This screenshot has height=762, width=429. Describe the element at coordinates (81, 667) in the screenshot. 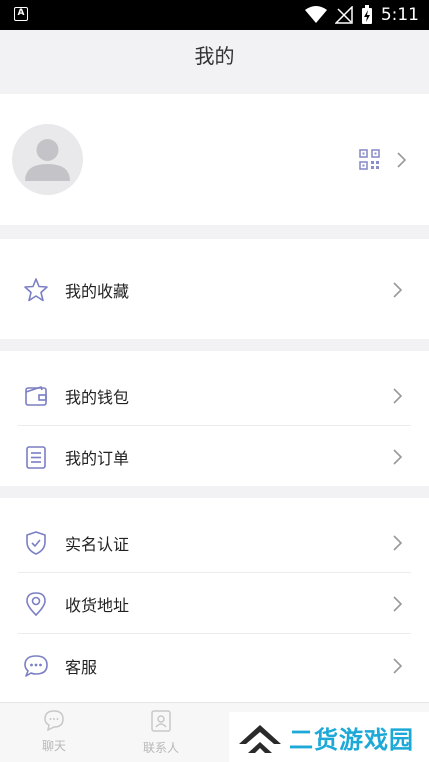

I see `menu-label: 客服` at that location.